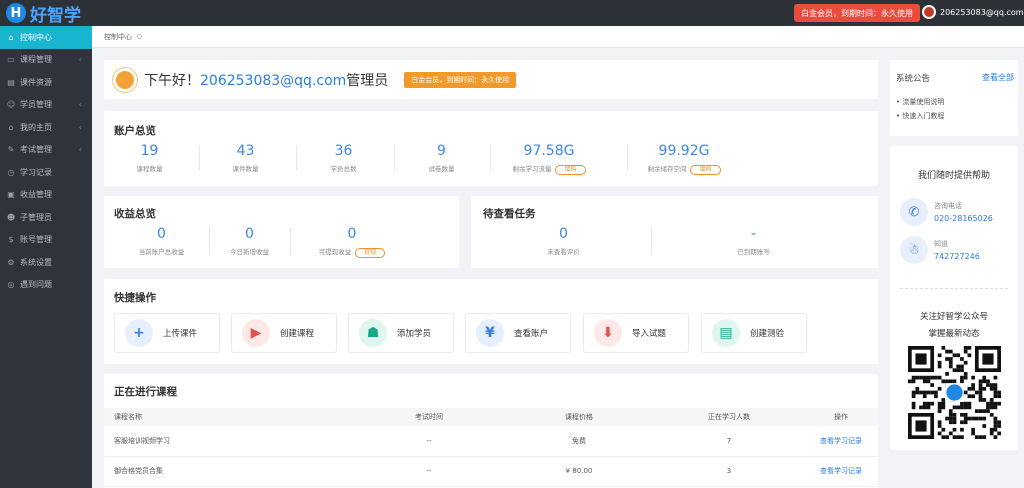  I want to click on qq-icon: ☃, so click(914, 250).